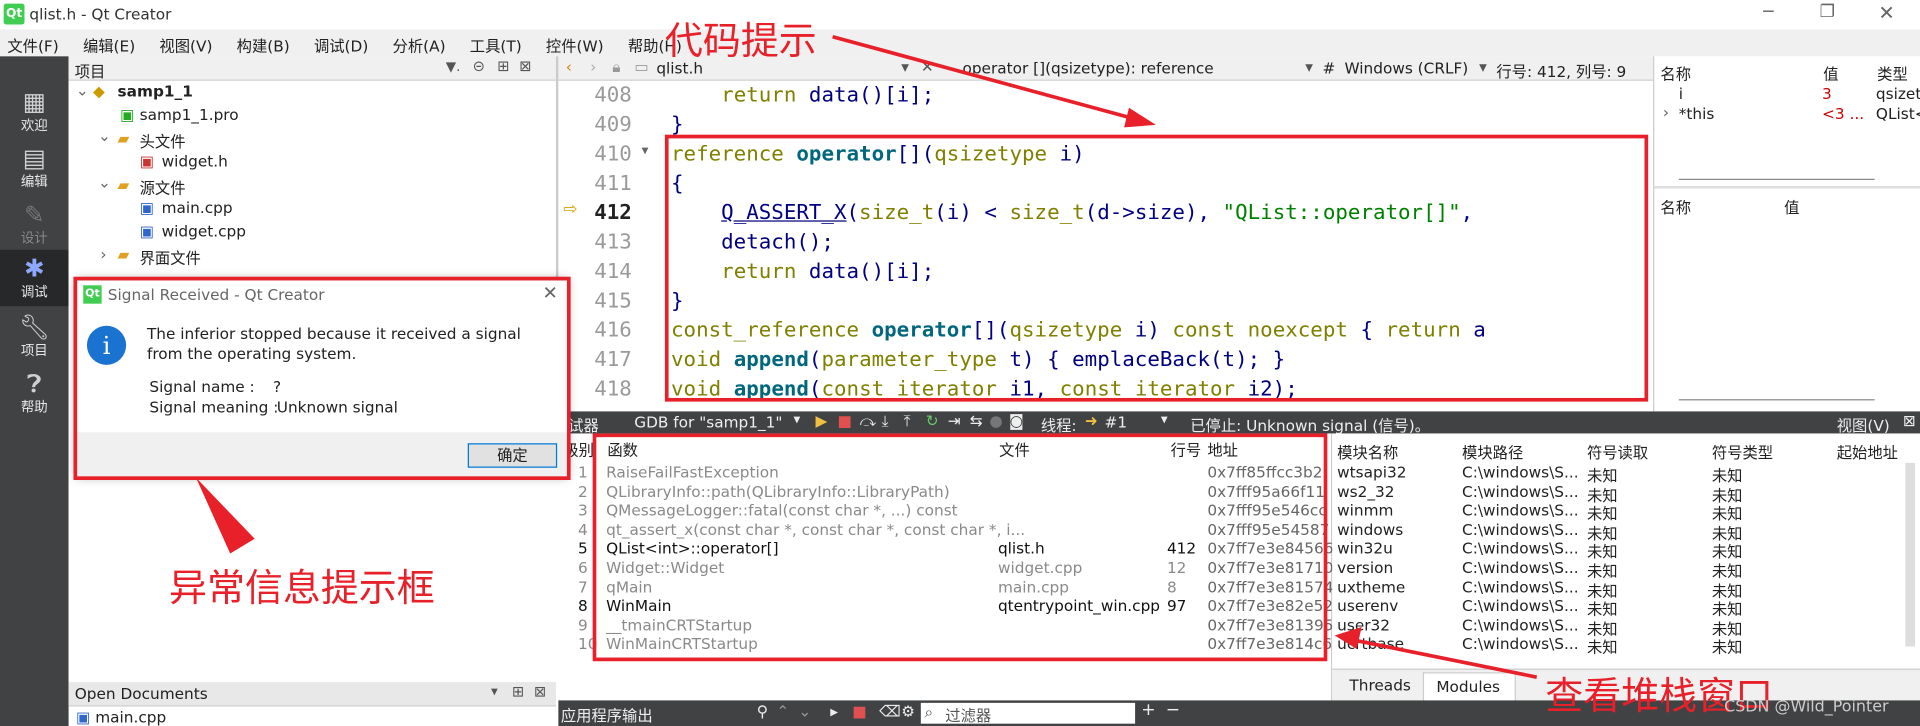 The height and width of the screenshot is (726, 1920). What do you see at coordinates (1806, 707) in the screenshot?
I see `watermark: CSDN @Wild_Pointer` at bounding box center [1806, 707].